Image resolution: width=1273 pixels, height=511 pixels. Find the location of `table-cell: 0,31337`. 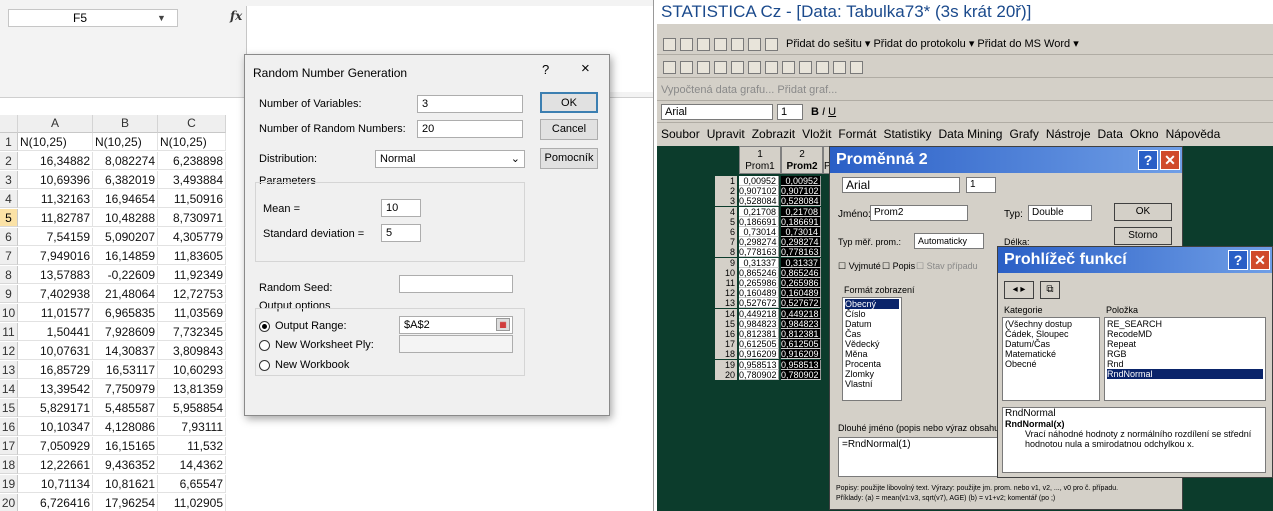

table-cell: 0,31337 is located at coordinates (759, 262).